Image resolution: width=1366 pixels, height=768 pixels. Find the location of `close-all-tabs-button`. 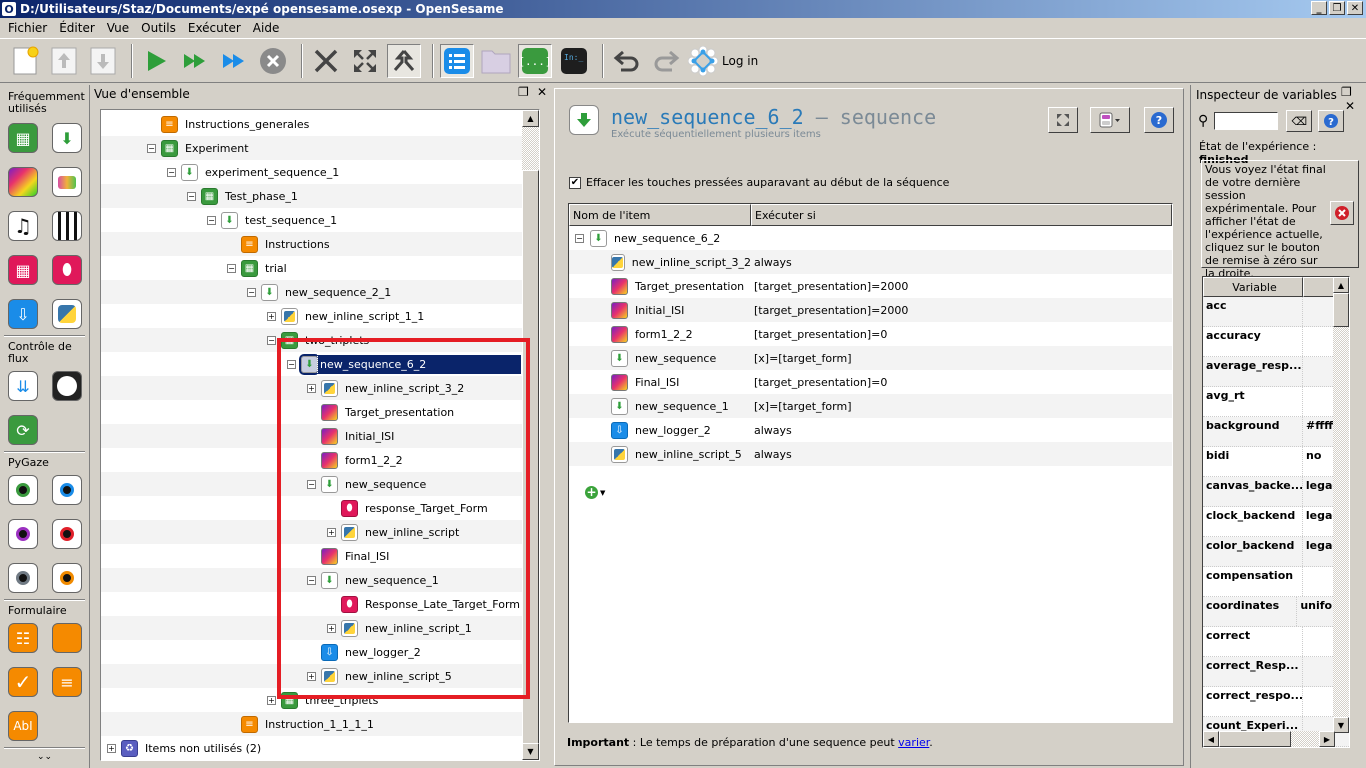

close-all-tabs-button is located at coordinates (326, 61).